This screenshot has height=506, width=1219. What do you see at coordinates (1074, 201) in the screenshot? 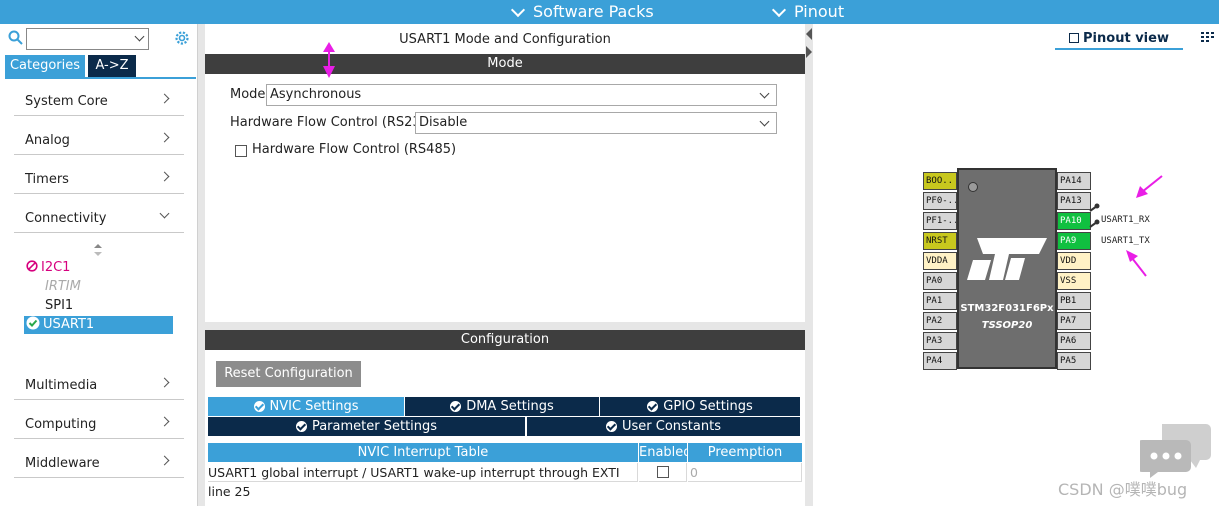
I see `pin-pa13: PA13` at bounding box center [1074, 201].